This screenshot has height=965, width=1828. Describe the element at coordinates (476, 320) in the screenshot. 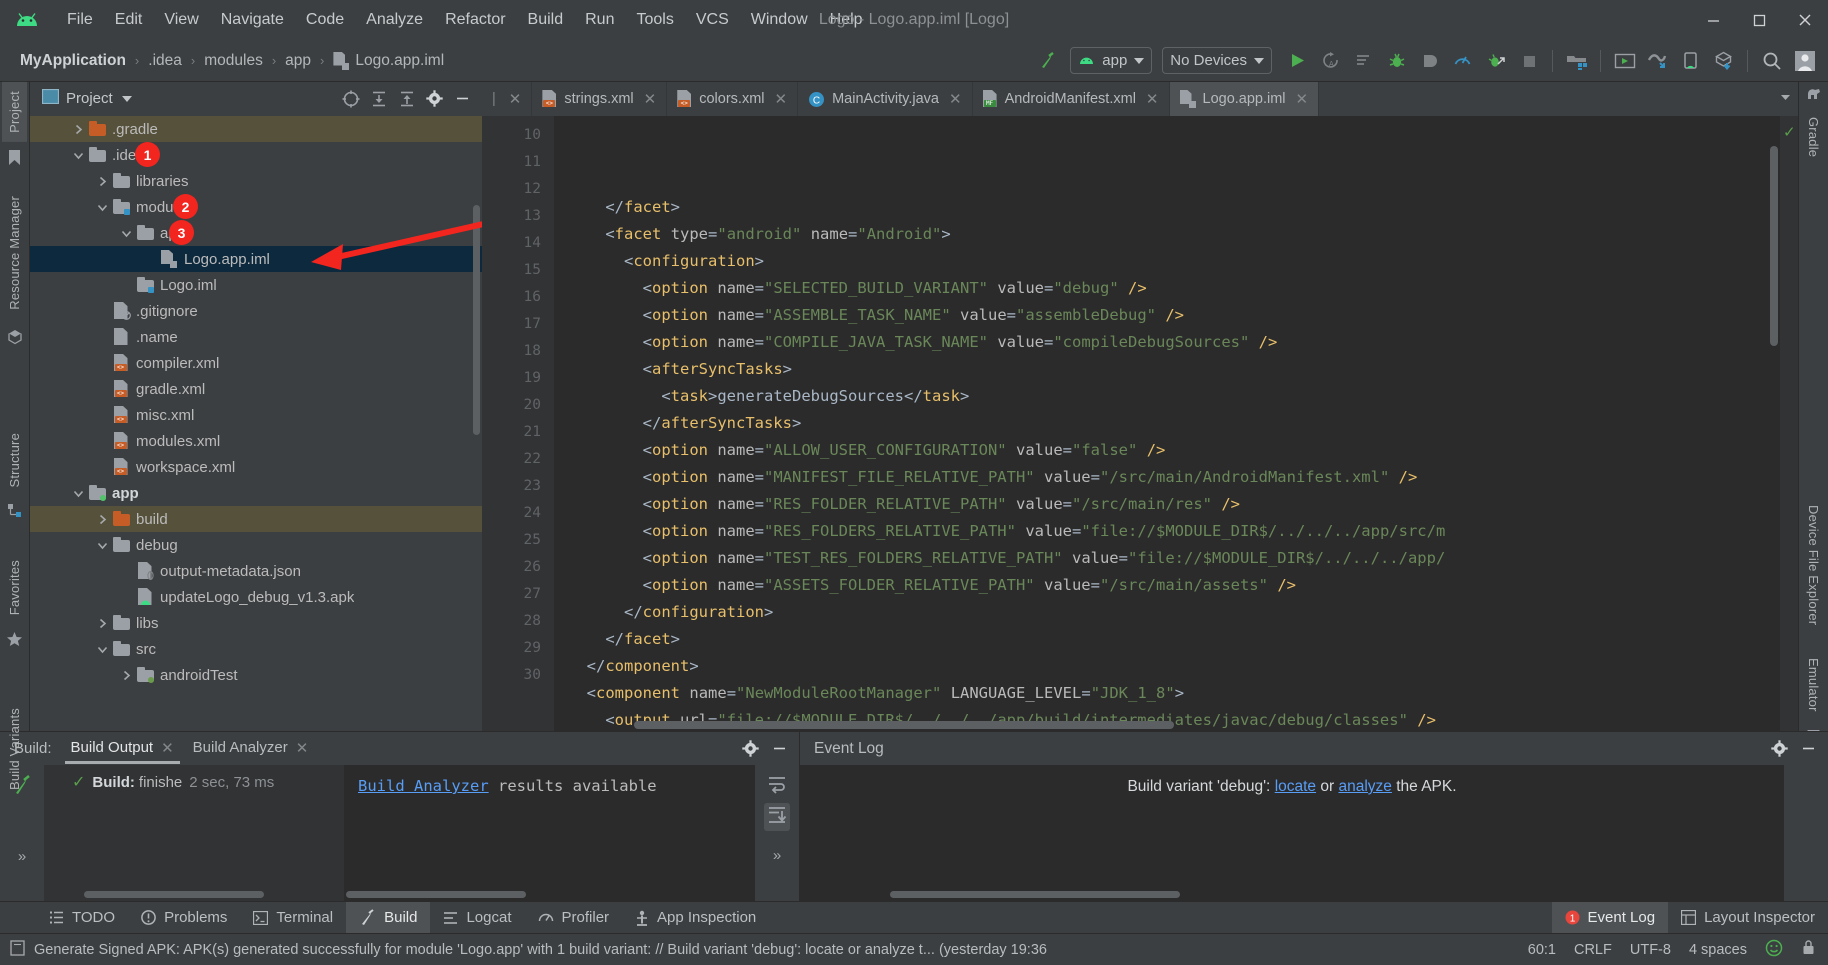

I see `project-tree-scrollbar` at that location.